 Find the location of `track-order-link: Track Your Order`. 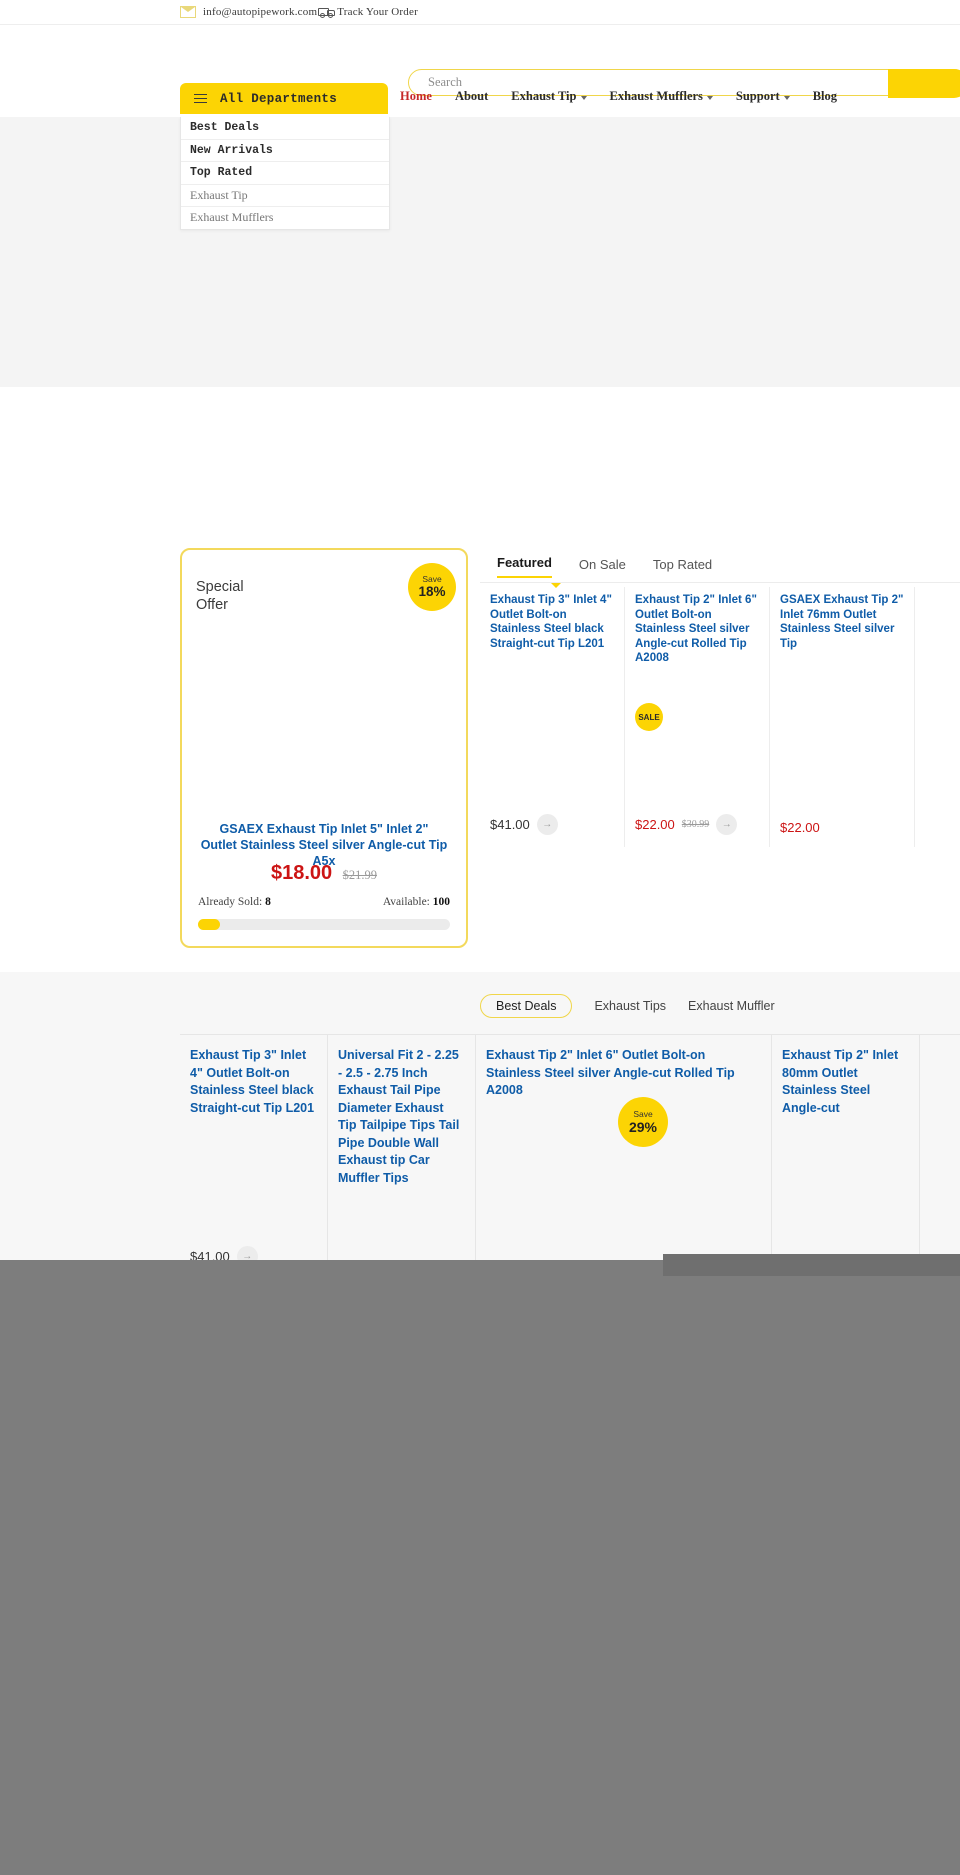

track-order-link: Track Your Order is located at coordinates (377, 12).